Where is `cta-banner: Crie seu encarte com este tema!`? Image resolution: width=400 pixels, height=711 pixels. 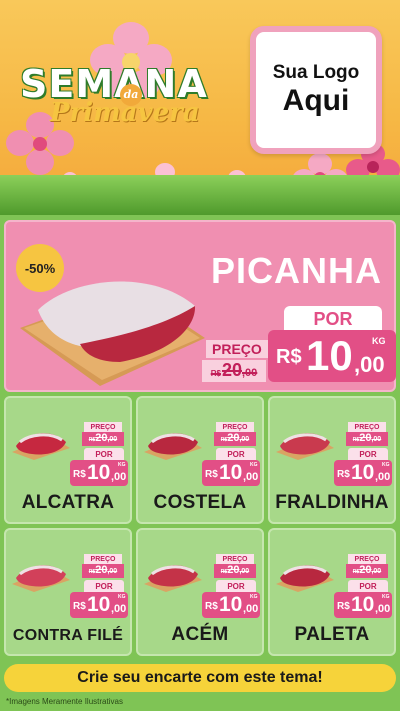 cta-banner: Crie seu encarte com este tema! is located at coordinates (200, 678).